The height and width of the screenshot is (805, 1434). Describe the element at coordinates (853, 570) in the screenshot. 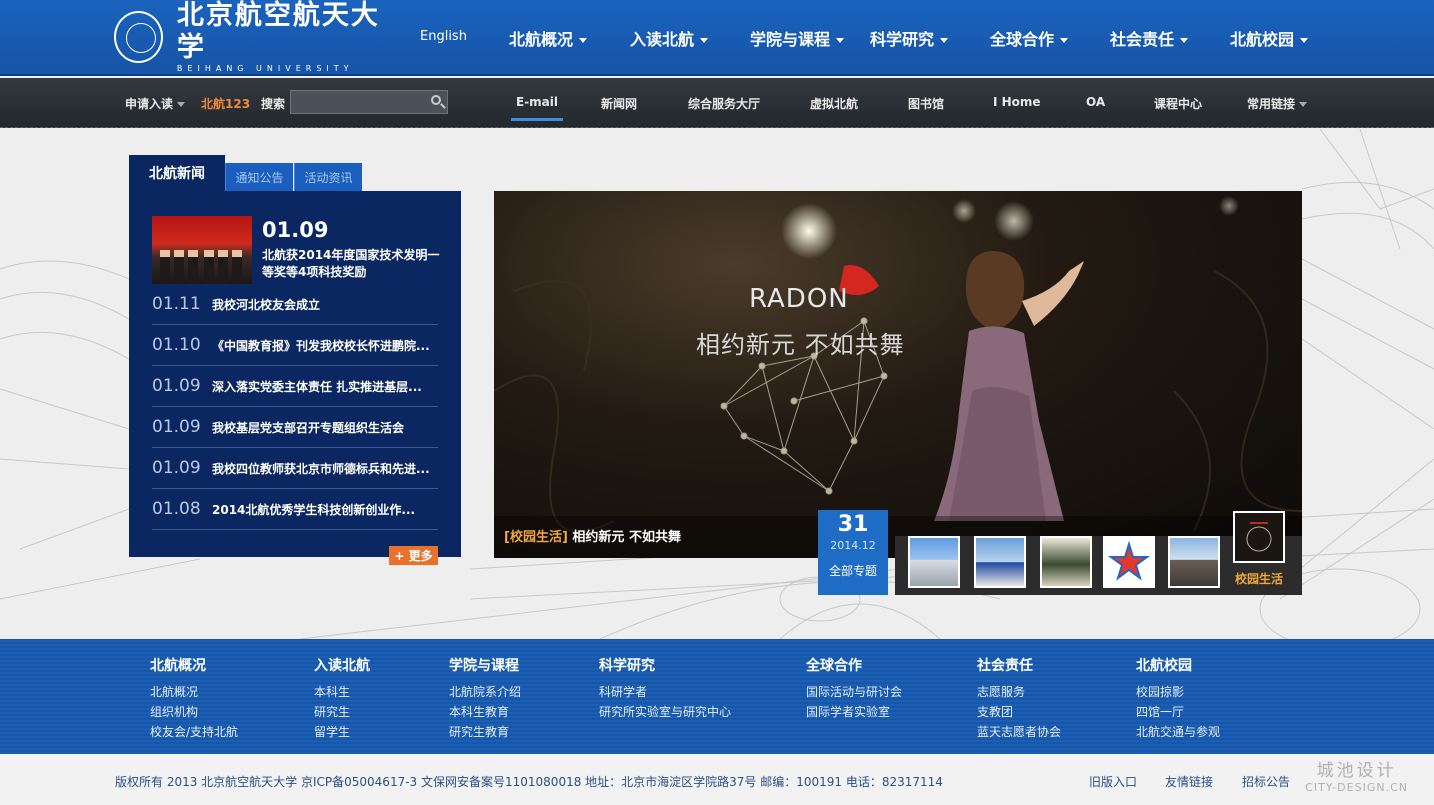

I see `all-topics-link: 全部专题` at that location.